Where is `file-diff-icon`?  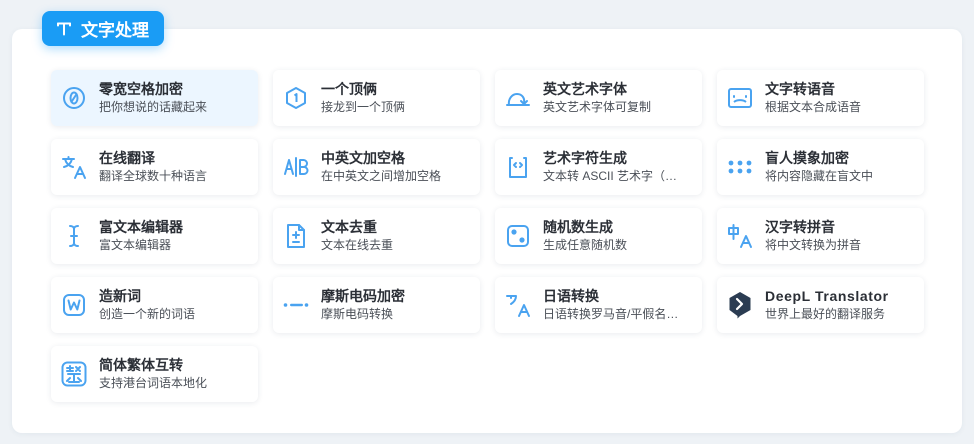
file-diff-icon is located at coordinates (296, 236).